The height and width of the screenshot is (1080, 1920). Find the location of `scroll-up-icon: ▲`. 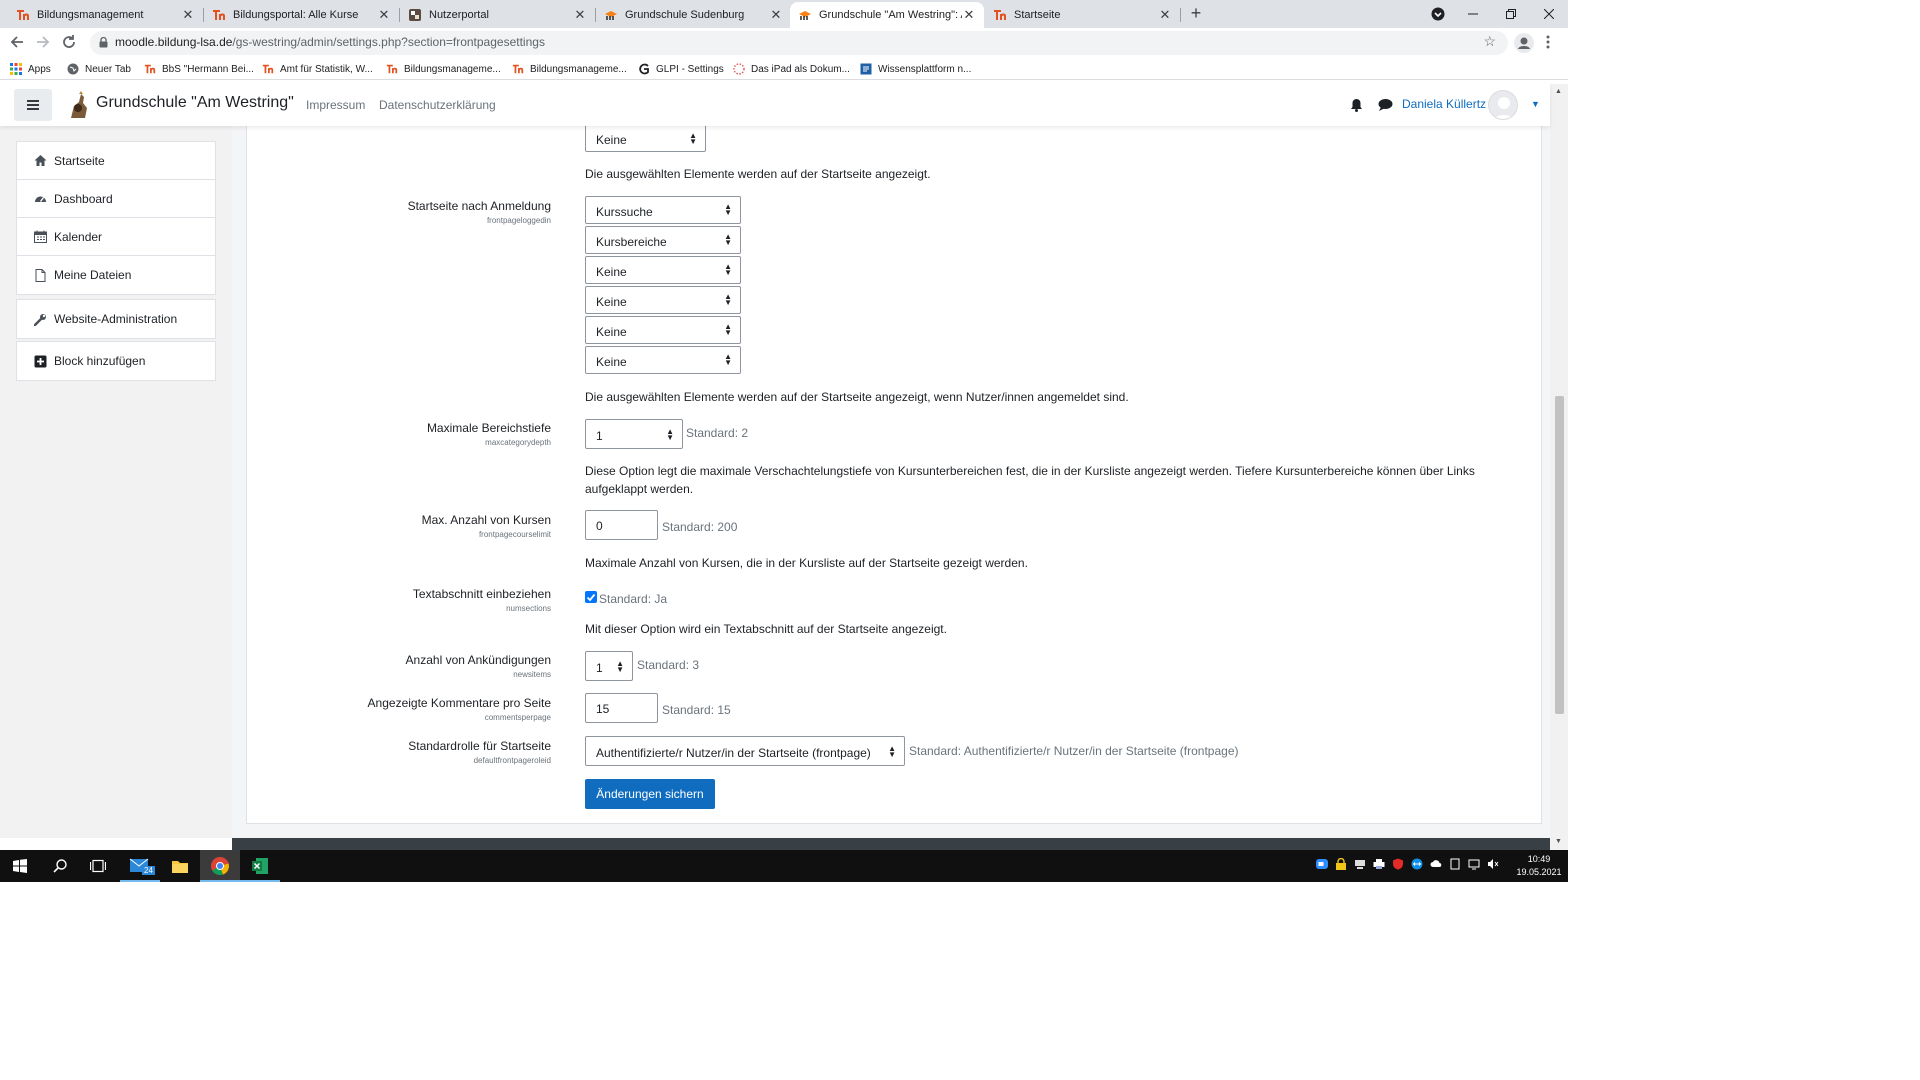

scroll-up-icon: ▲ is located at coordinates (1558, 91).